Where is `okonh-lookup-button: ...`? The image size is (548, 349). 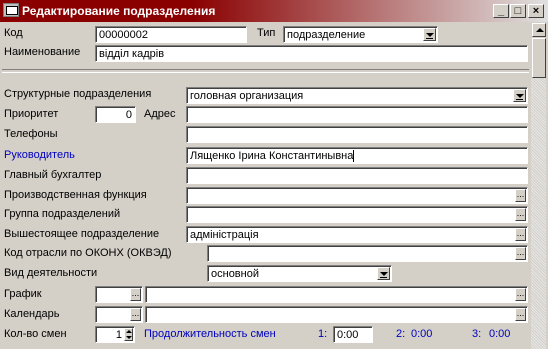
okonh-lookup-button: ... is located at coordinates (520, 253).